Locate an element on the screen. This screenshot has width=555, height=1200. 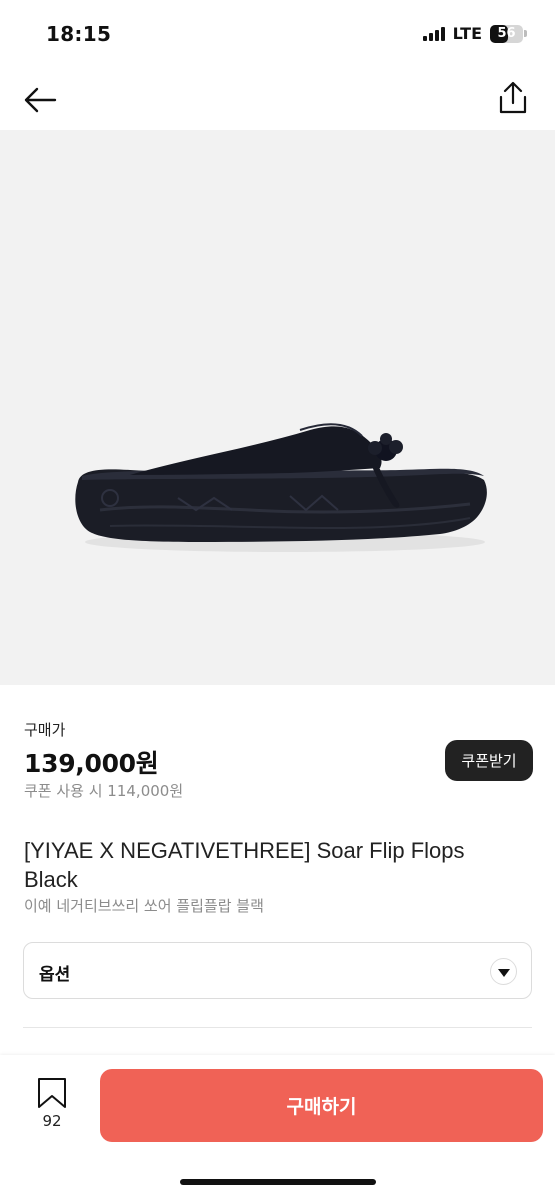
status-indicators: LTE 56 is located at coordinates (474, 33).